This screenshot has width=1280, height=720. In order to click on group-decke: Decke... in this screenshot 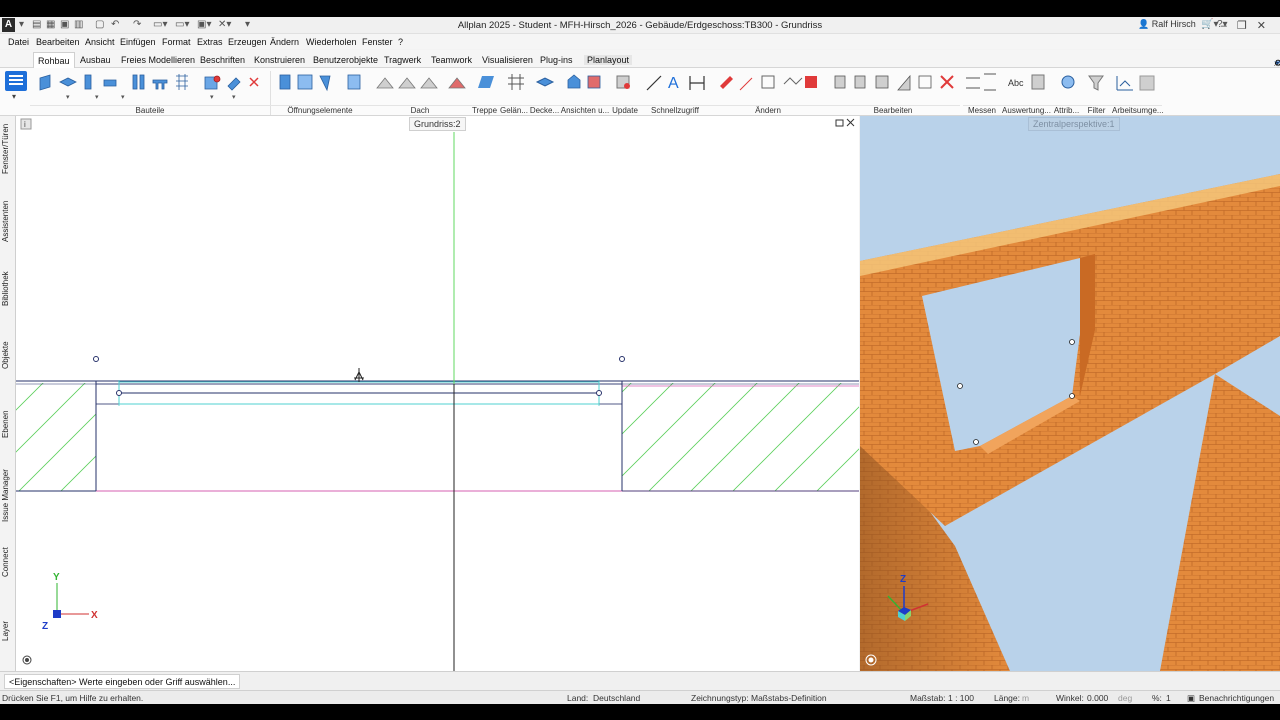, I will do `click(544, 110)`.